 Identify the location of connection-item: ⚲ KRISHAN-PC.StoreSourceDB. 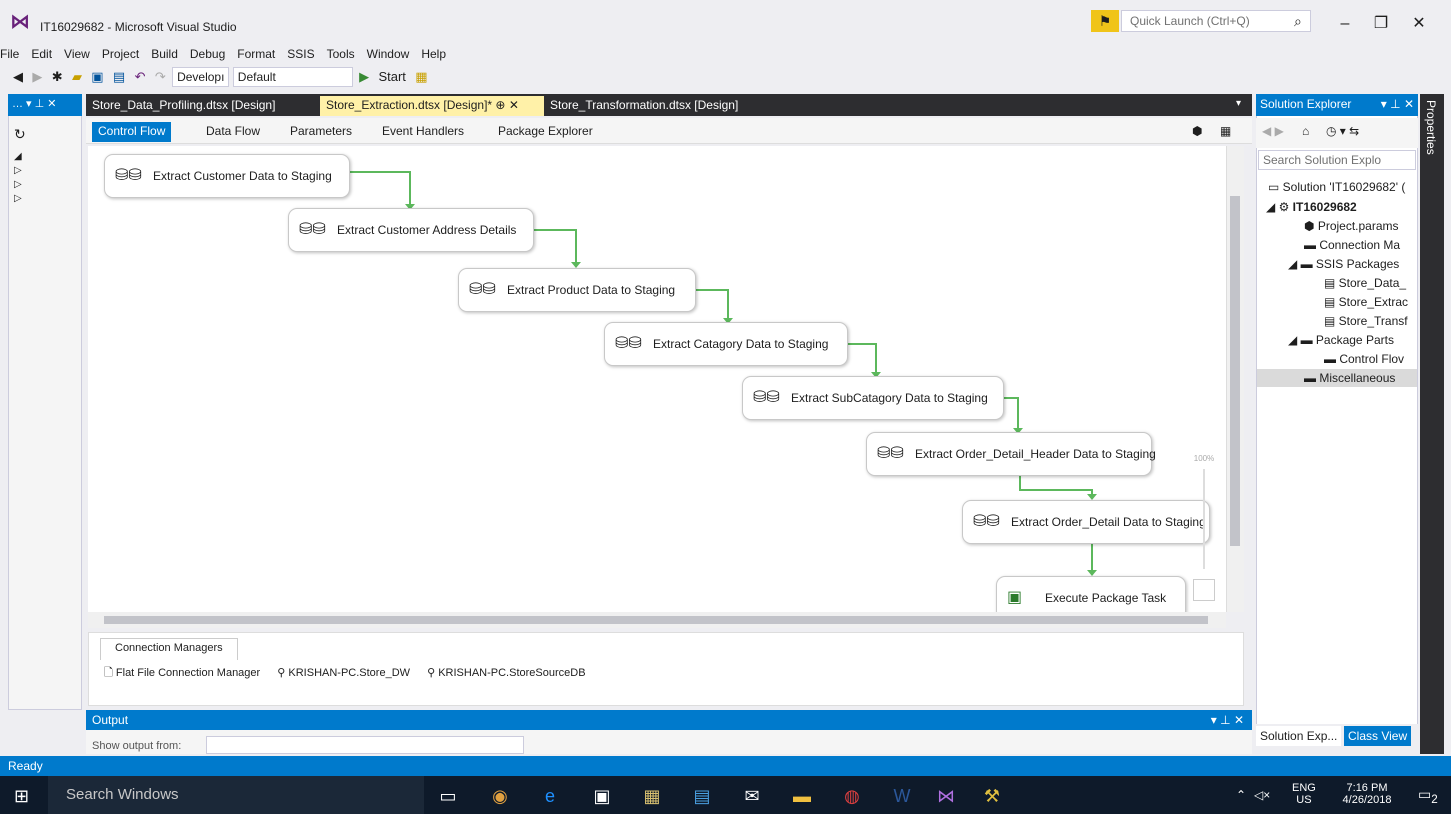
(506, 672).